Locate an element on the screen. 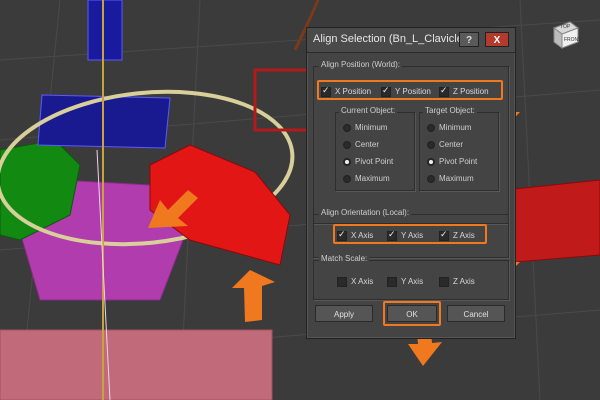 This screenshot has height=400, width=600. apply-button: Apply is located at coordinates (344, 313).